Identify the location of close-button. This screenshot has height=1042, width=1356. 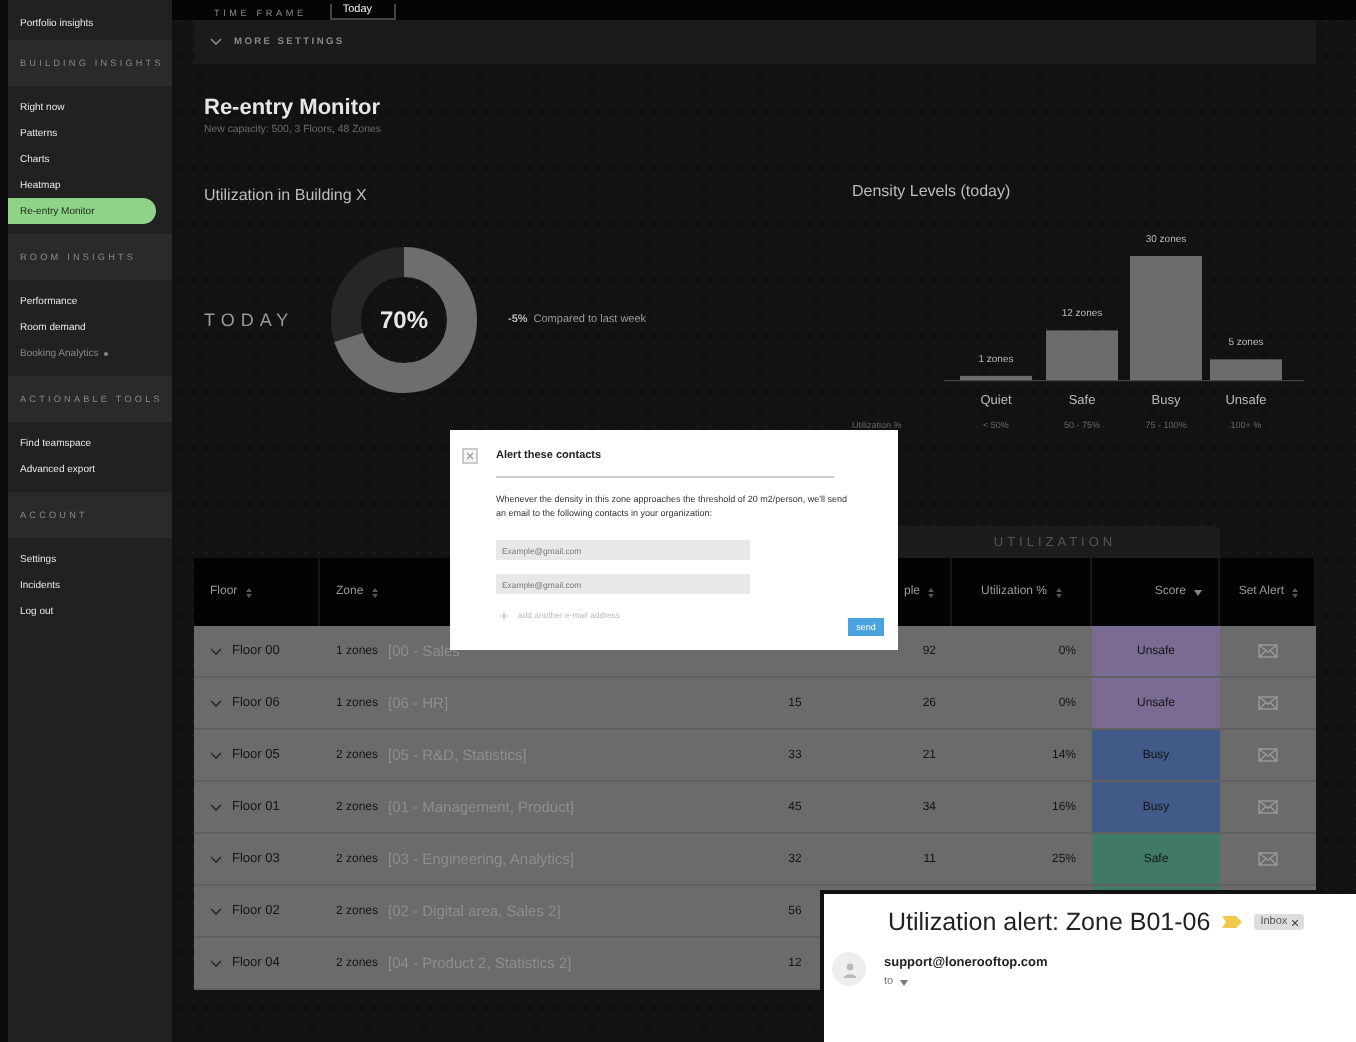
(470, 456).